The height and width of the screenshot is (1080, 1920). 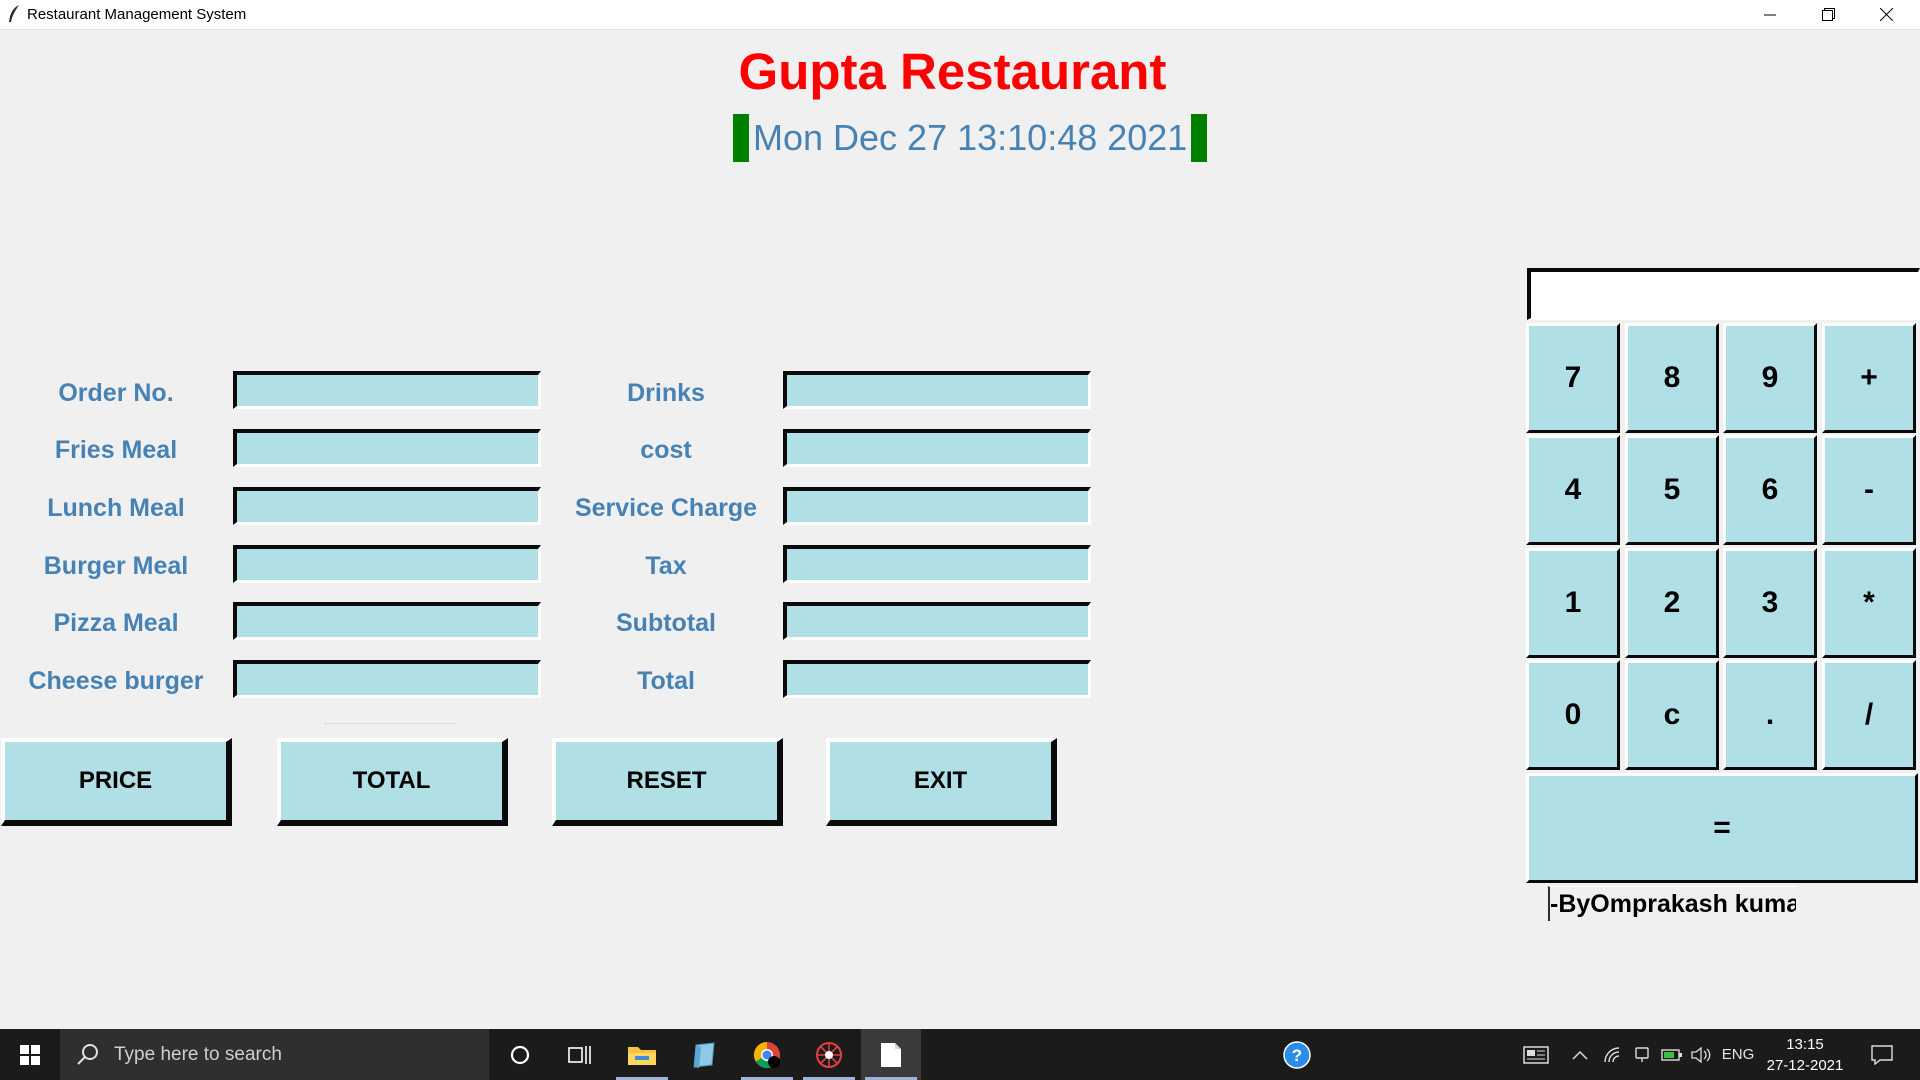 I want to click on cortana-button, so click(x=520, y=1054).